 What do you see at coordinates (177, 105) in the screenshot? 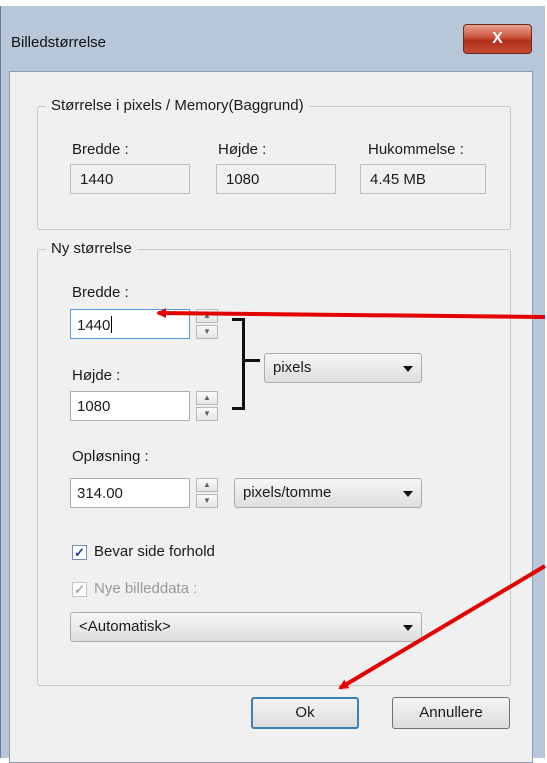
I see `current-size-group-title: Størrelse i pixels / Memory(Baggrund)` at bounding box center [177, 105].